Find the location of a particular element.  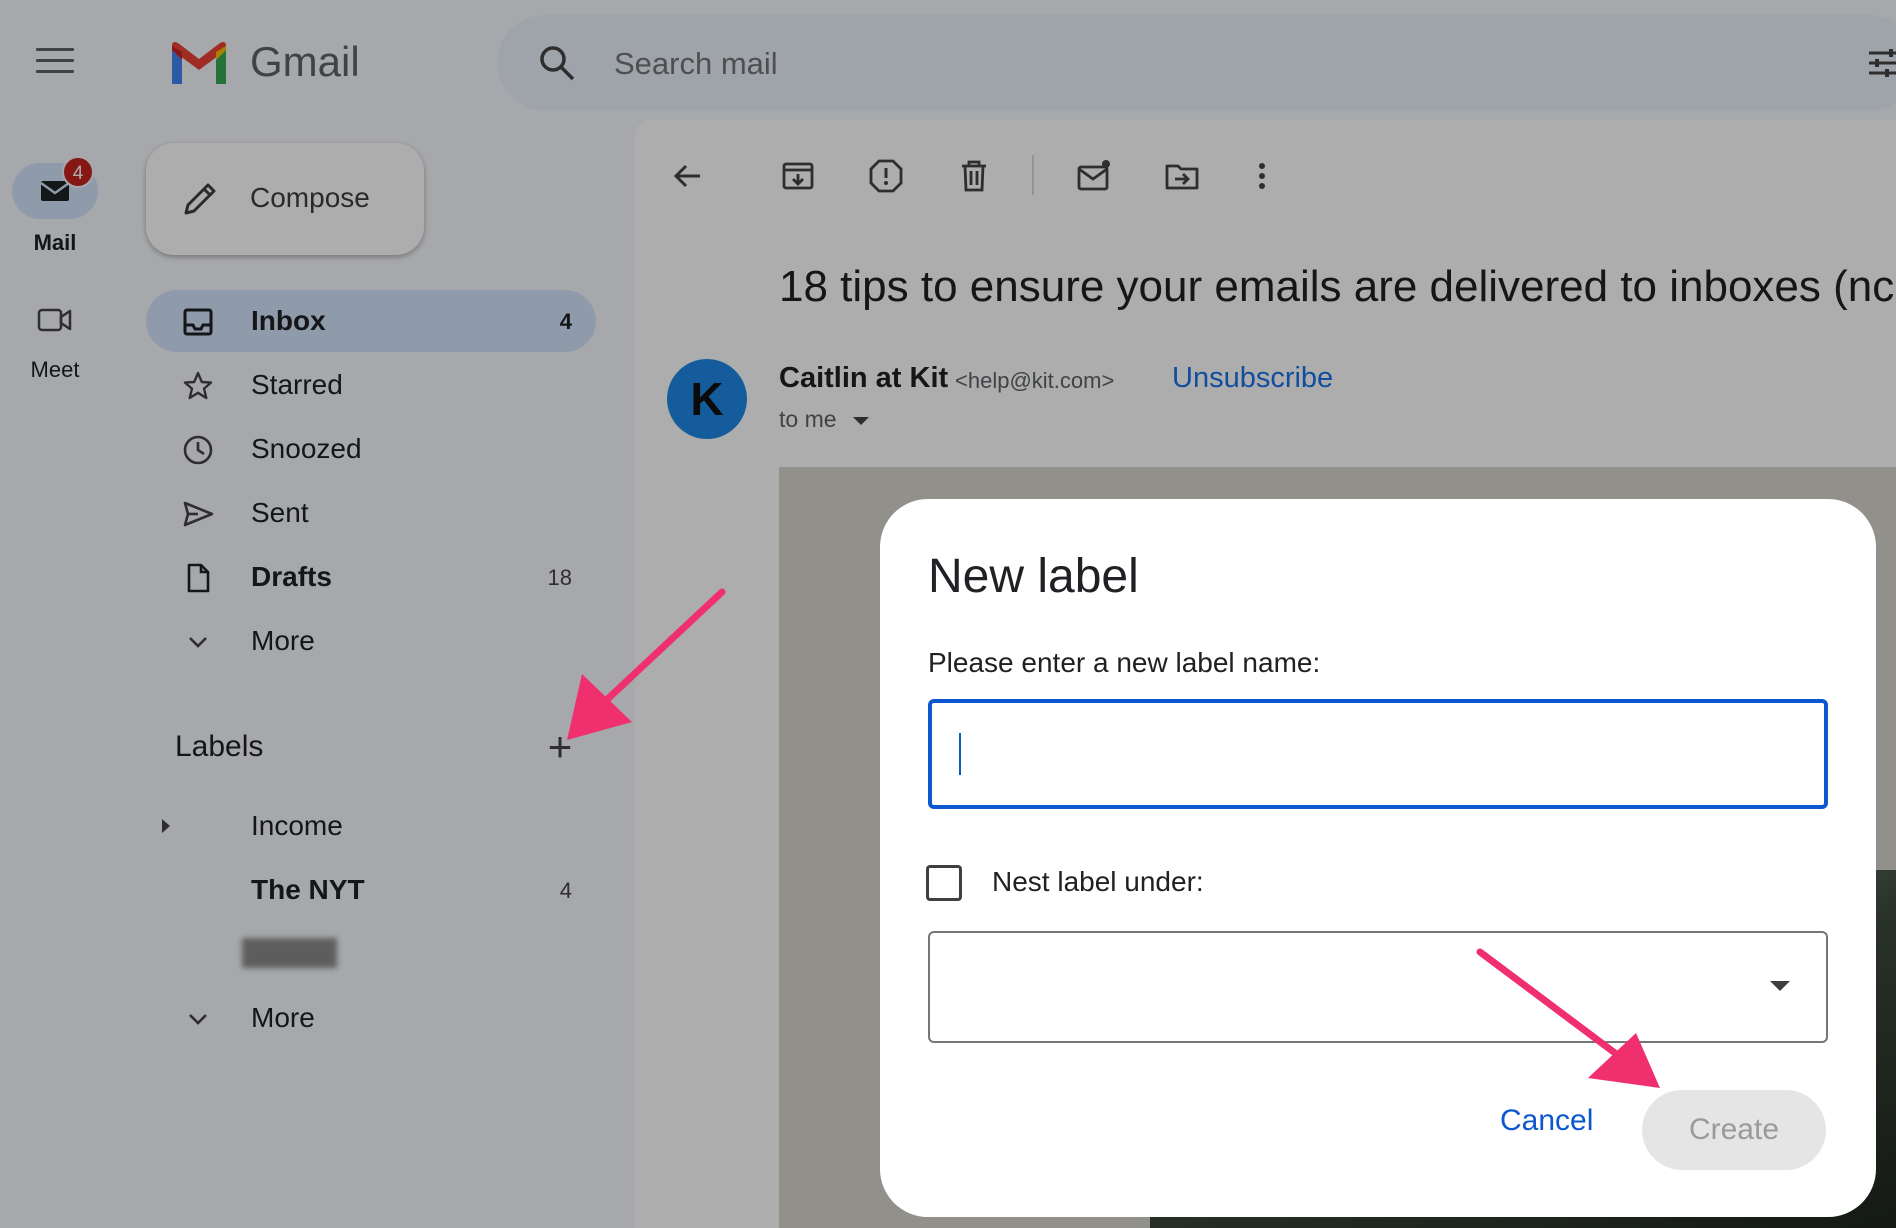

label-name-input is located at coordinates (1378, 754).